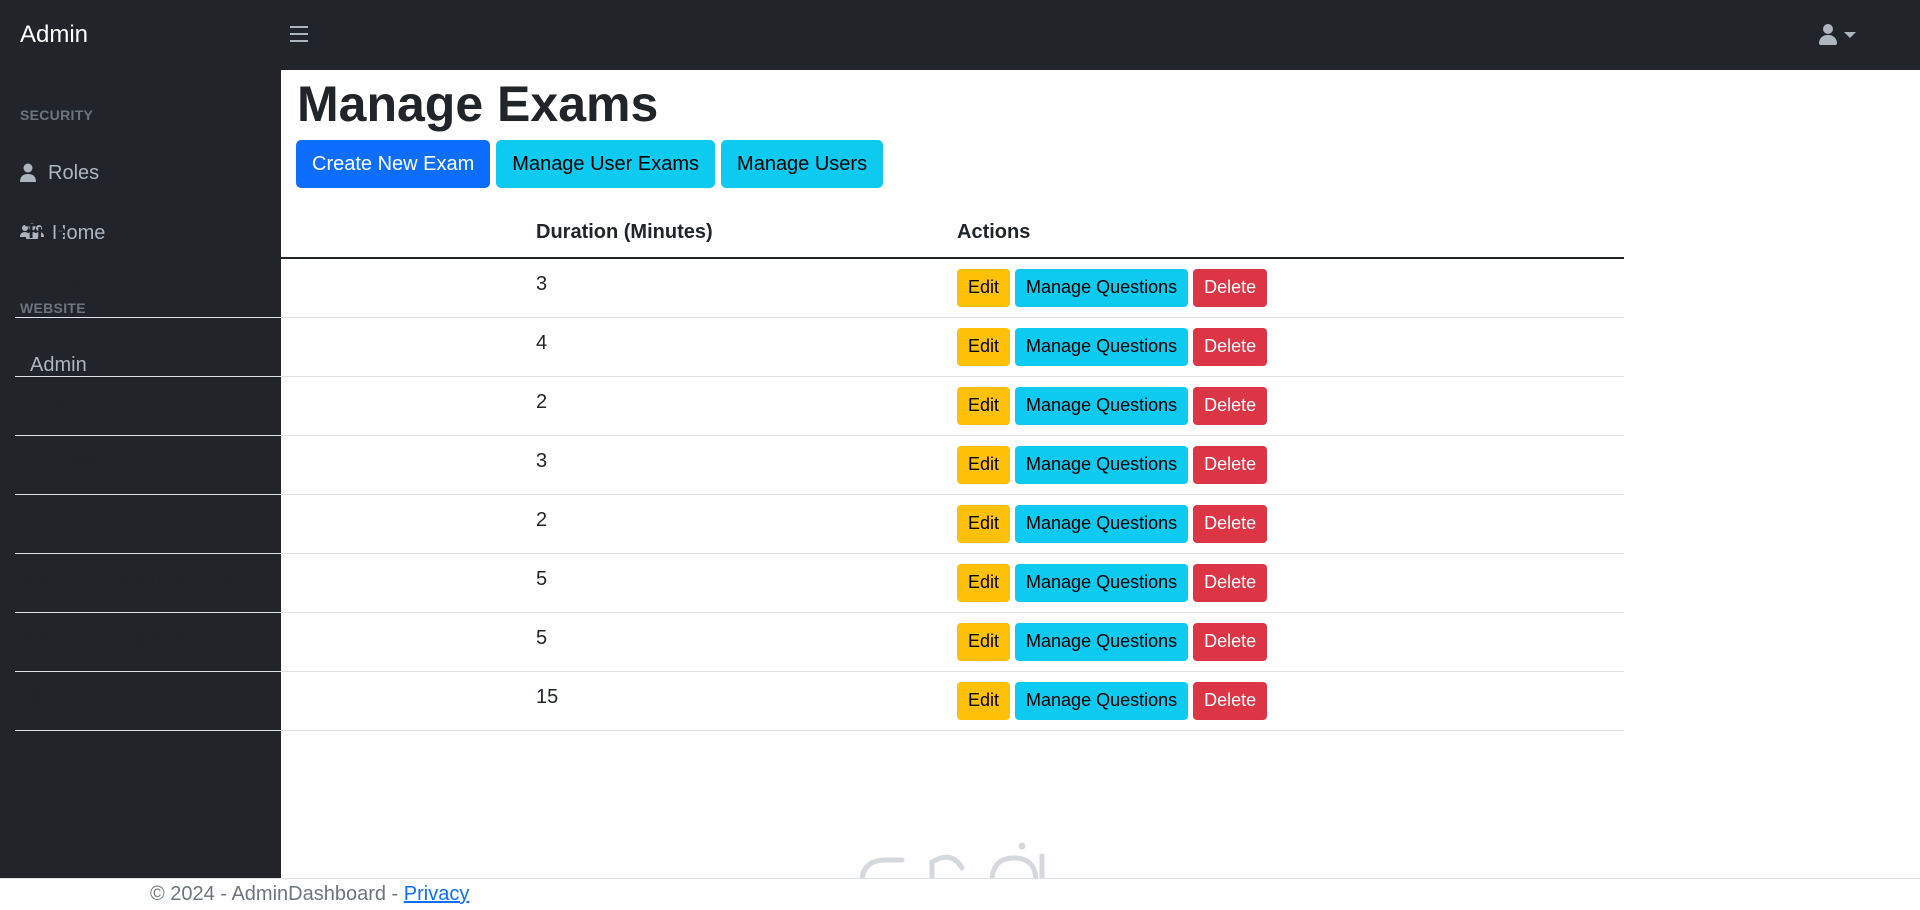 The image size is (1920, 910). What do you see at coordinates (736, 233) in the screenshot?
I see `column-header-duration: Duration (Minutes)` at bounding box center [736, 233].